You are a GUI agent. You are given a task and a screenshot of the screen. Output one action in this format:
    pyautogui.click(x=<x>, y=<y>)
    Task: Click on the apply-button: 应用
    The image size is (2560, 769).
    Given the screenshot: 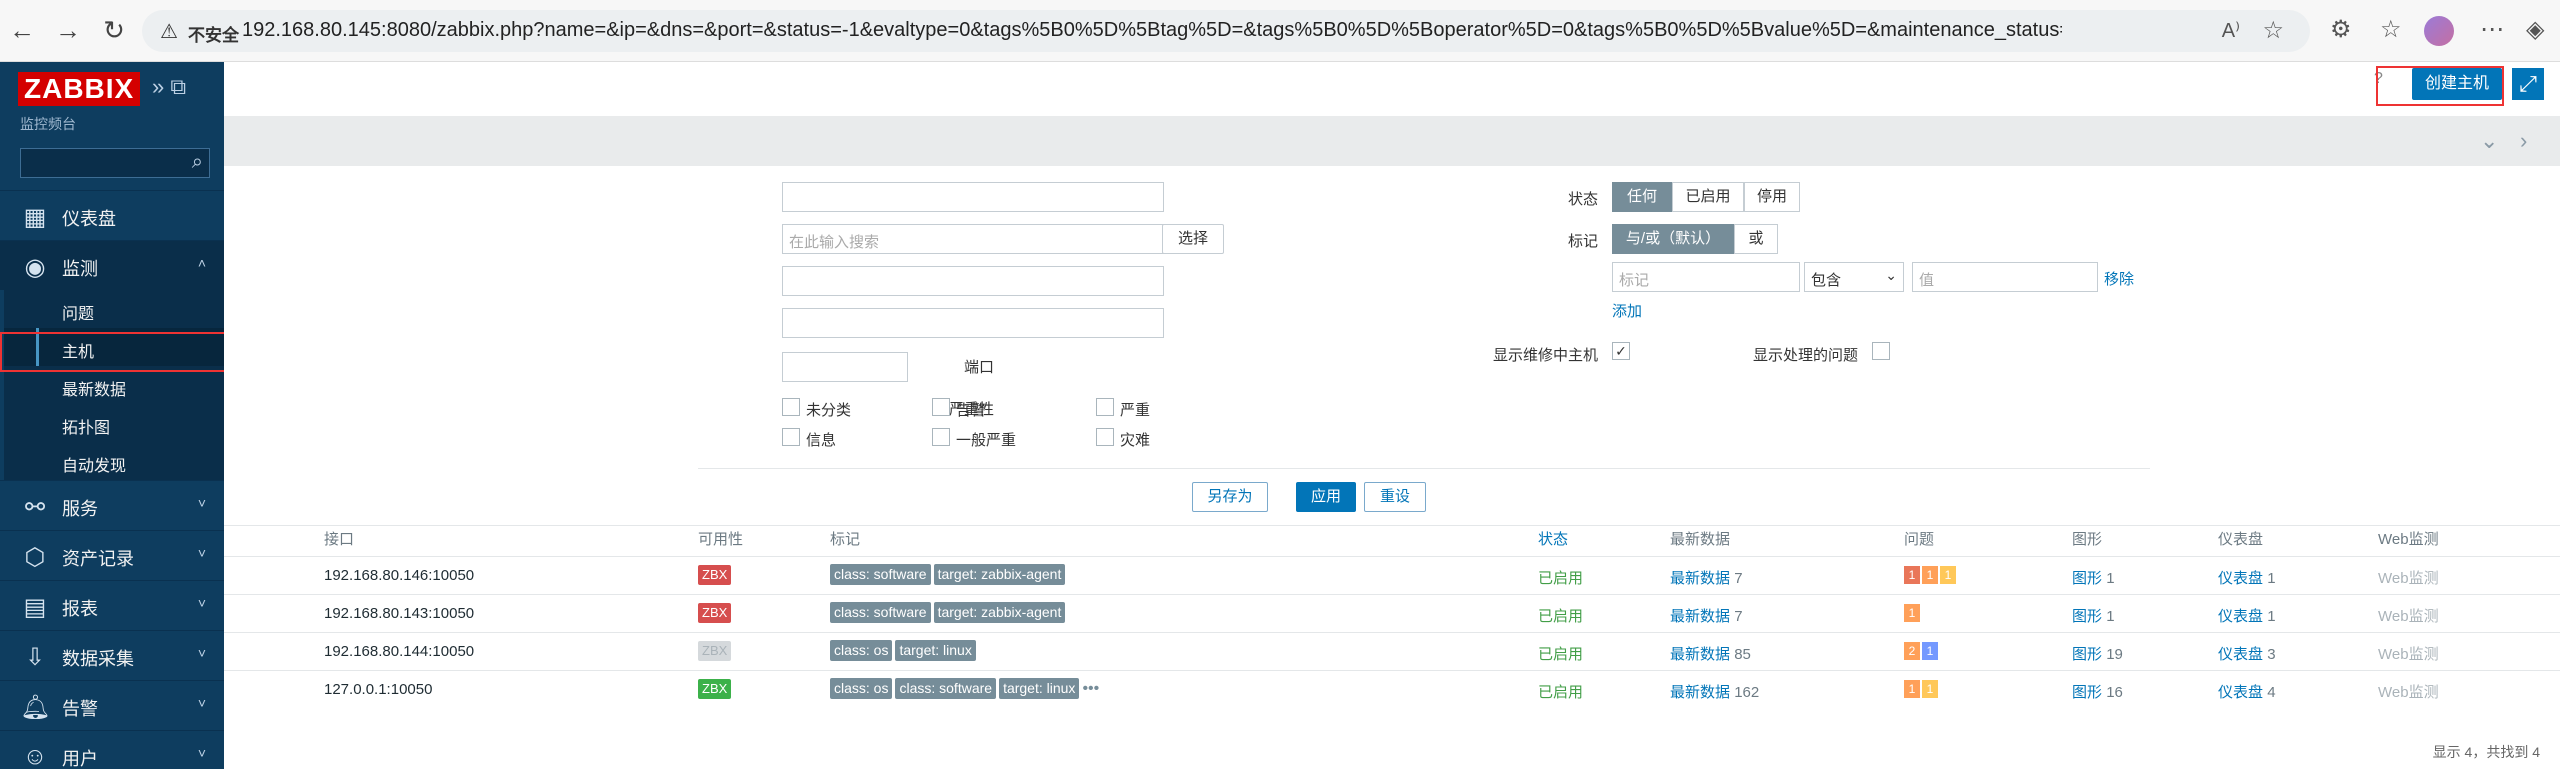 What is the action you would take?
    pyautogui.click(x=1326, y=497)
    